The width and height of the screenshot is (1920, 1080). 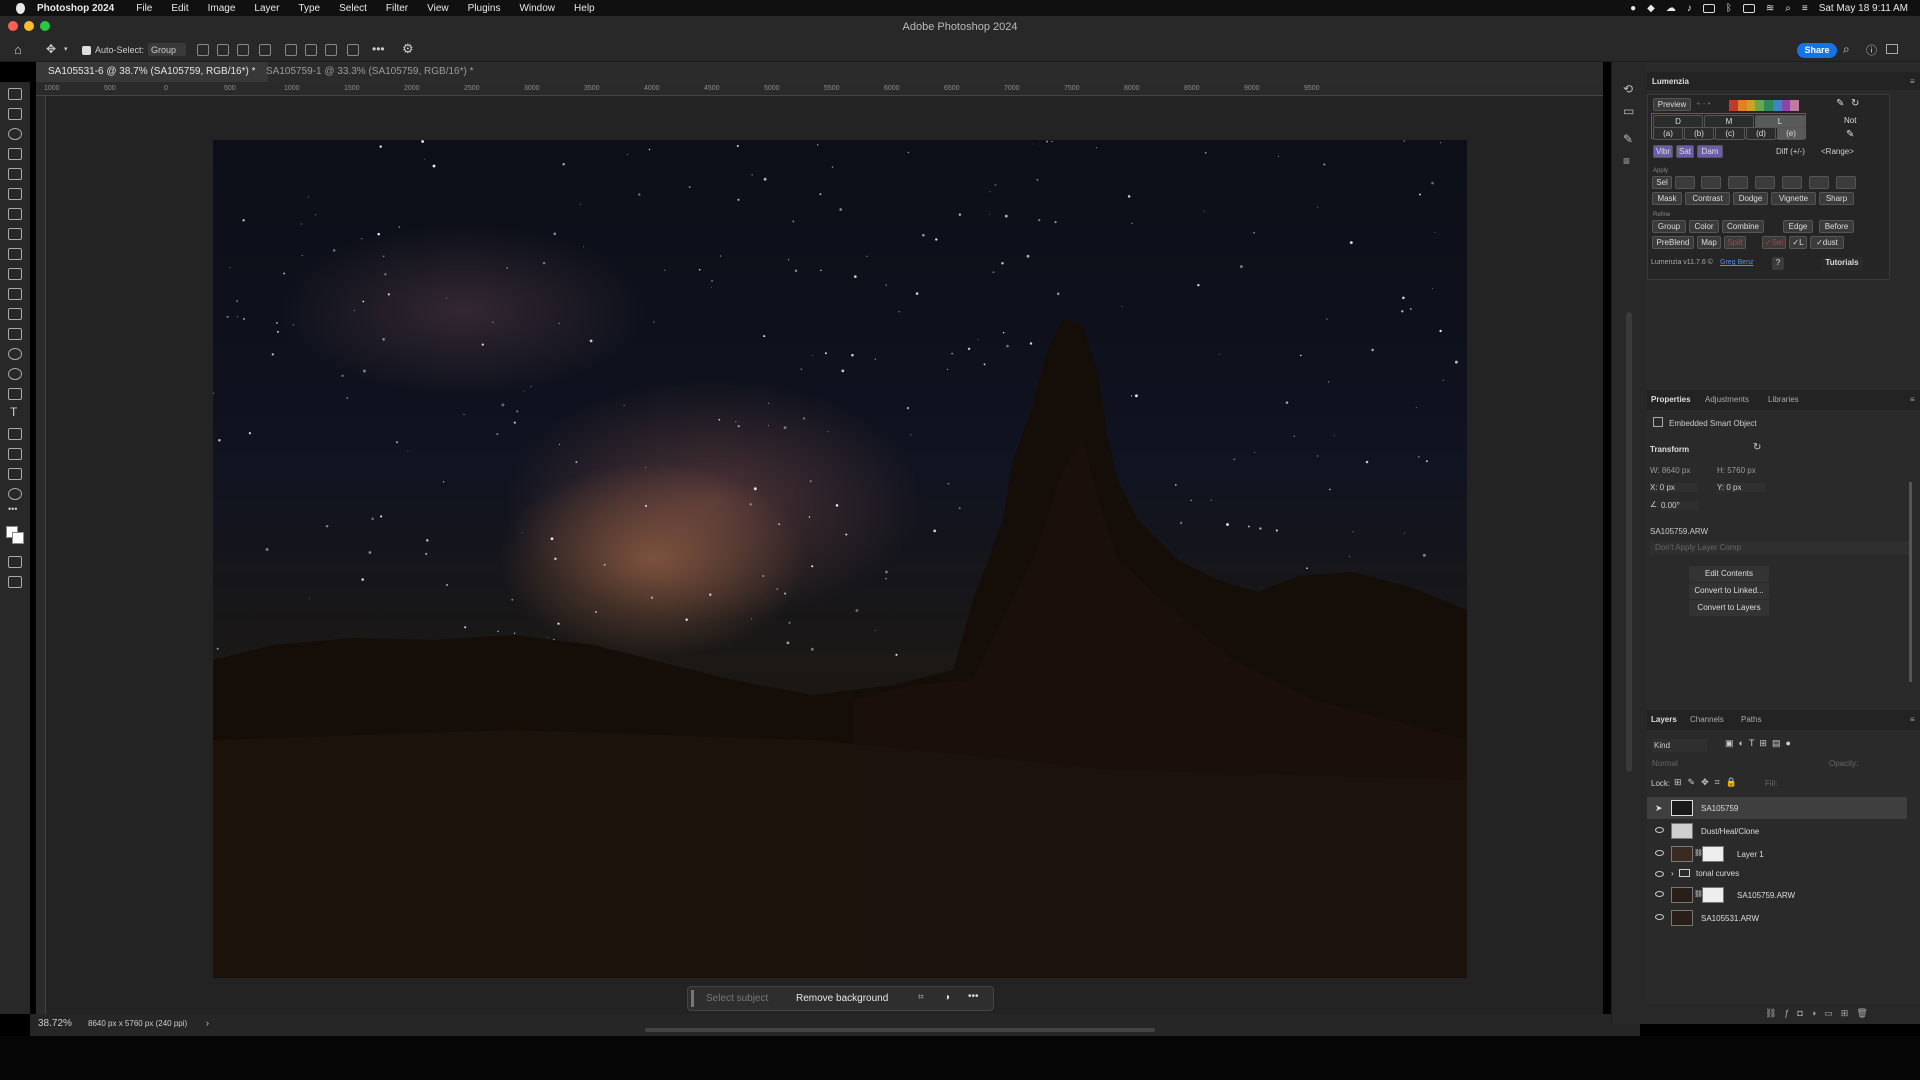 I want to click on edit-toolbar-icon: •••, so click(x=12, y=509).